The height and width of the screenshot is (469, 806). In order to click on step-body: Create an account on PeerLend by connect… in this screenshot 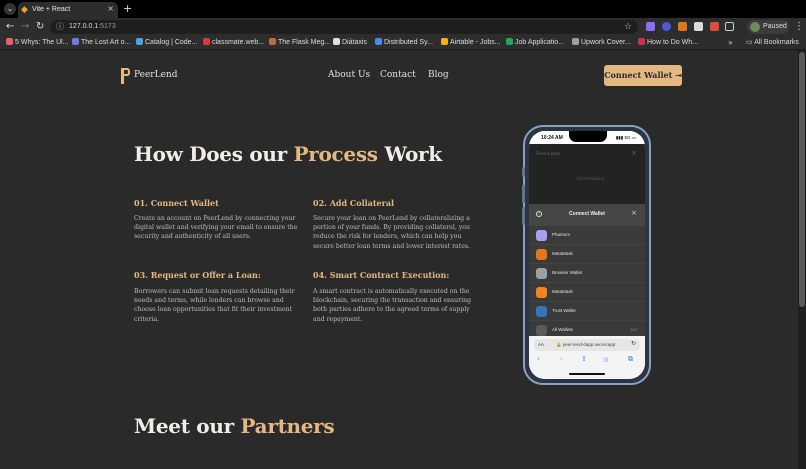, I will do `click(216, 228)`.